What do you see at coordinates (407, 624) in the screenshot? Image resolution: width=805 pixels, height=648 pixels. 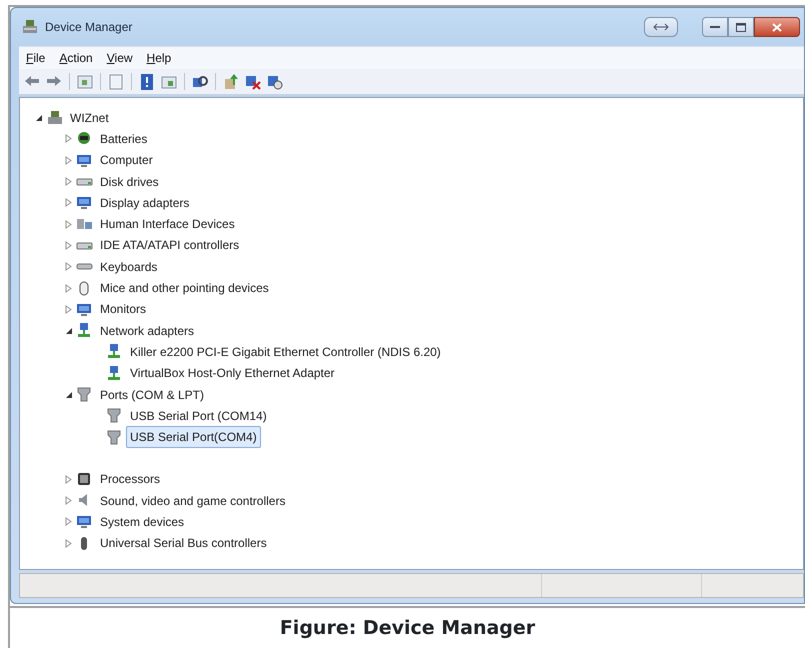 I see `figure-caption: Figure: Device Manager` at bounding box center [407, 624].